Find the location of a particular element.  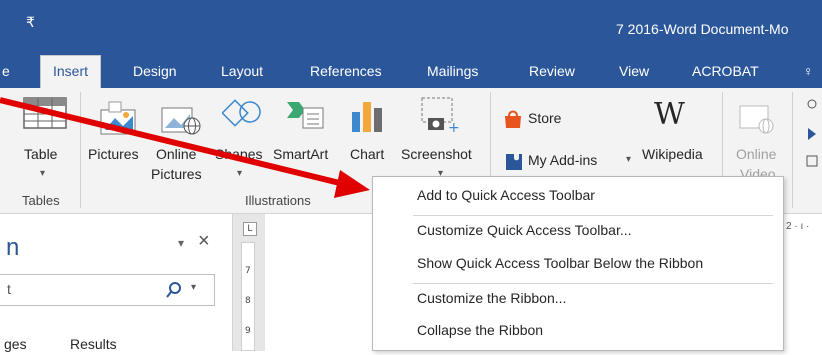

annotation-arrow-icon is located at coordinates (185, 147).